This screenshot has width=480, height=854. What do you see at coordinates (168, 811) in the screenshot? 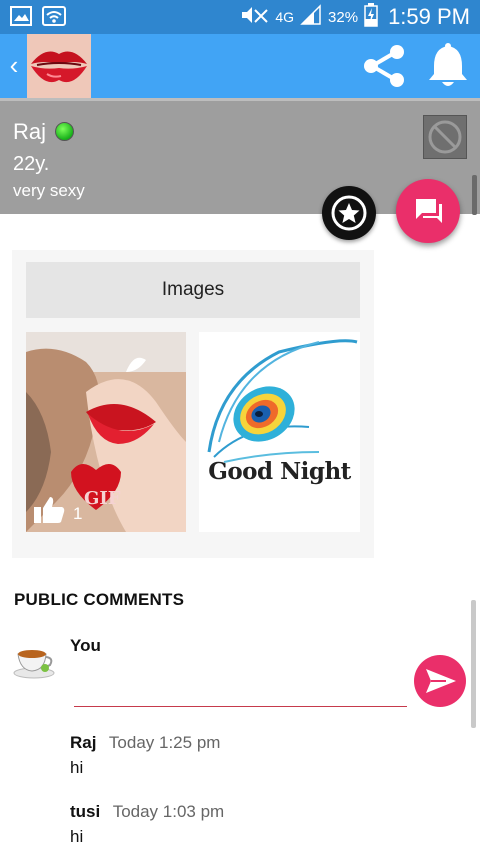
I see `comment-time: Today 1:03 pm` at bounding box center [168, 811].